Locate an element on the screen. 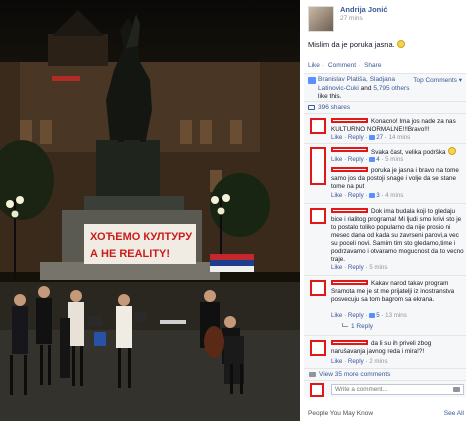  comment-text-body: Svaka čast, velika podrška is located at coordinates (408, 152).